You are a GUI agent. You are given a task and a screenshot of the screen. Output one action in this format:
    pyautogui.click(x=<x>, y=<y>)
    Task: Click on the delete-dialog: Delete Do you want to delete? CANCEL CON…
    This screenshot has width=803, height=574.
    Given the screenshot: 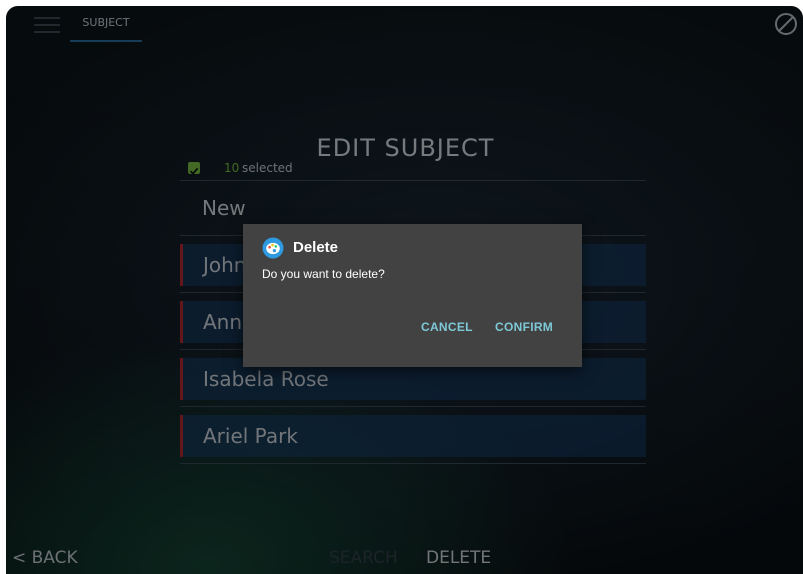 What is the action you would take?
    pyautogui.click(x=412, y=295)
    